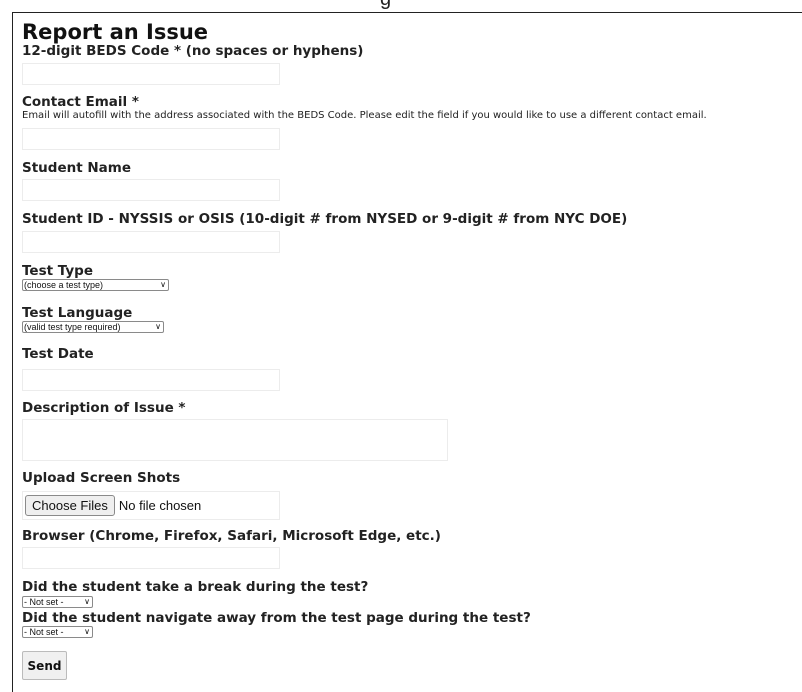 Image resolution: width=802 pixels, height=692 pixels. Describe the element at coordinates (151, 242) in the screenshot. I see `student-id-input` at that location.